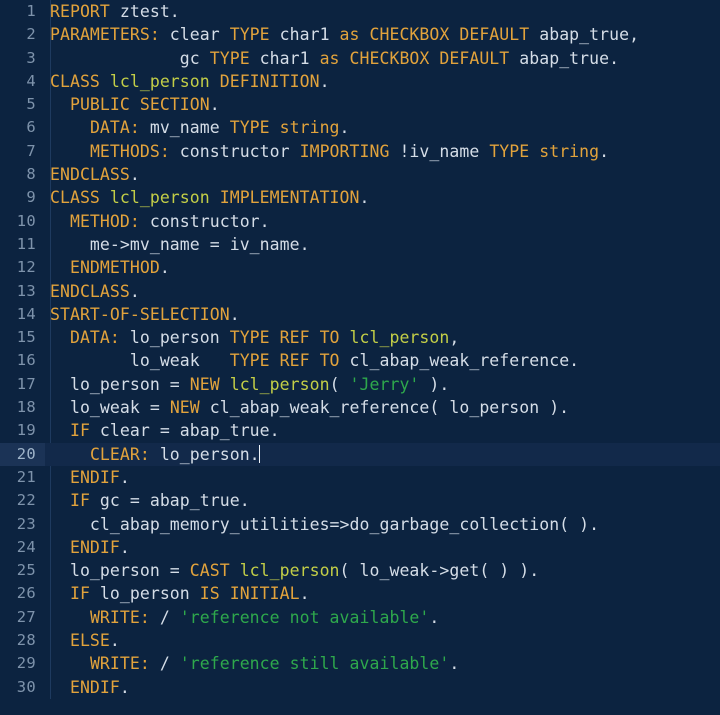  I want to click on line-number: 24, so click(22, 547).